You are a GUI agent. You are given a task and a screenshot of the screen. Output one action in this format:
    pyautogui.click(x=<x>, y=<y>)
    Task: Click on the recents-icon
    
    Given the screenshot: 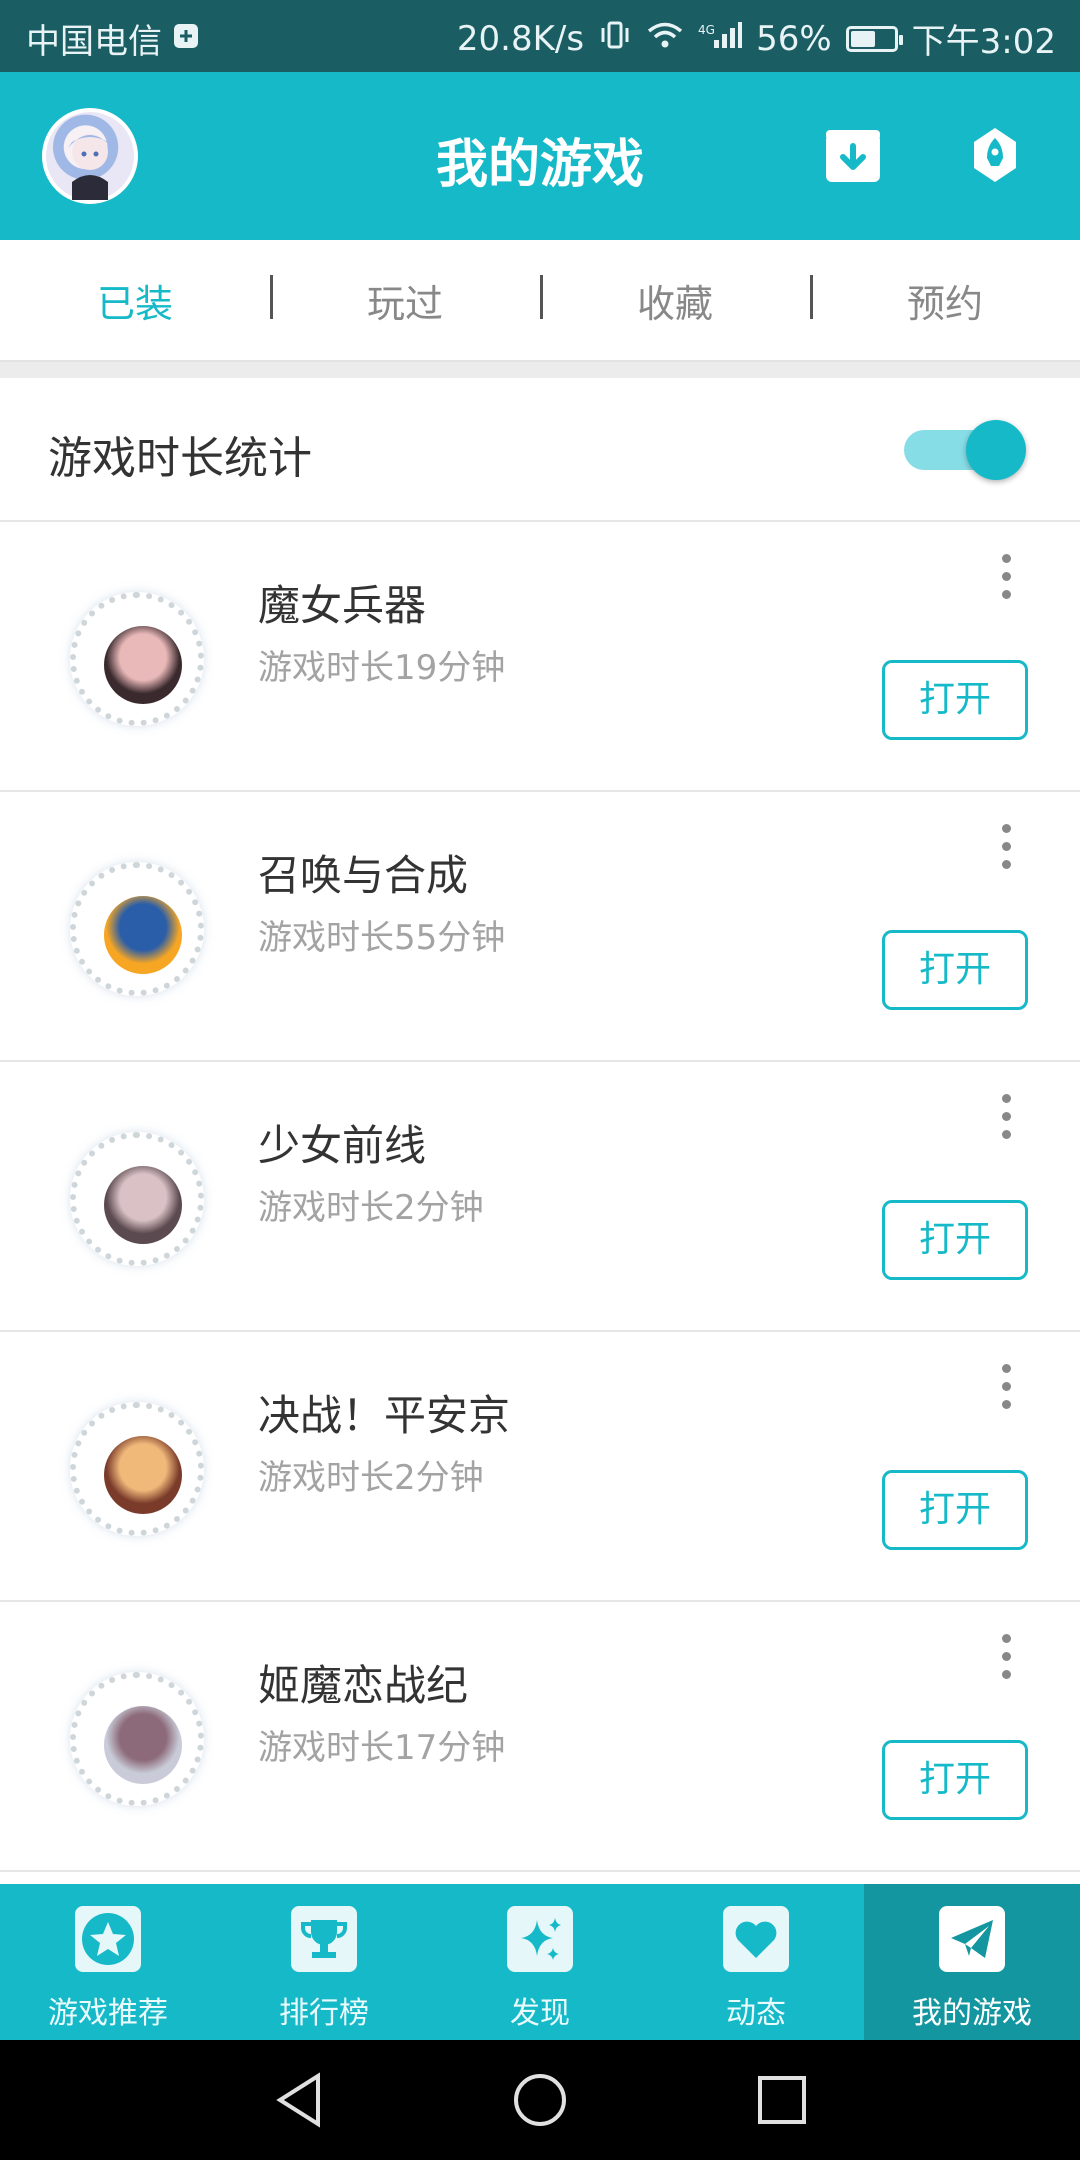 What is the action you would take?
    pyautogui.click(x=782, y=2100)
    